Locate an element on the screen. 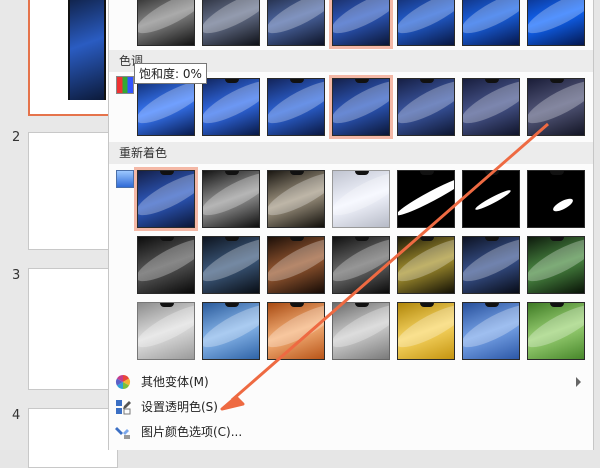 The image size is (600, 468). color-tone-icon is located at coordinates (125, 85).